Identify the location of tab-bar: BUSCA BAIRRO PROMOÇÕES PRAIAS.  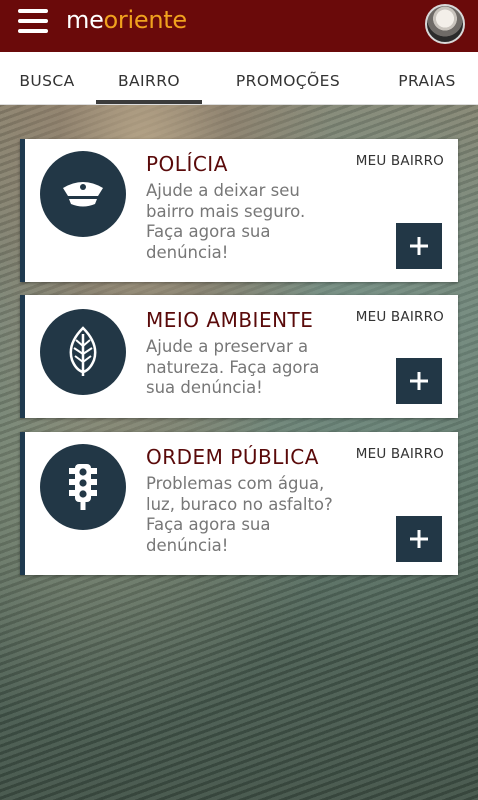
(239, 78).